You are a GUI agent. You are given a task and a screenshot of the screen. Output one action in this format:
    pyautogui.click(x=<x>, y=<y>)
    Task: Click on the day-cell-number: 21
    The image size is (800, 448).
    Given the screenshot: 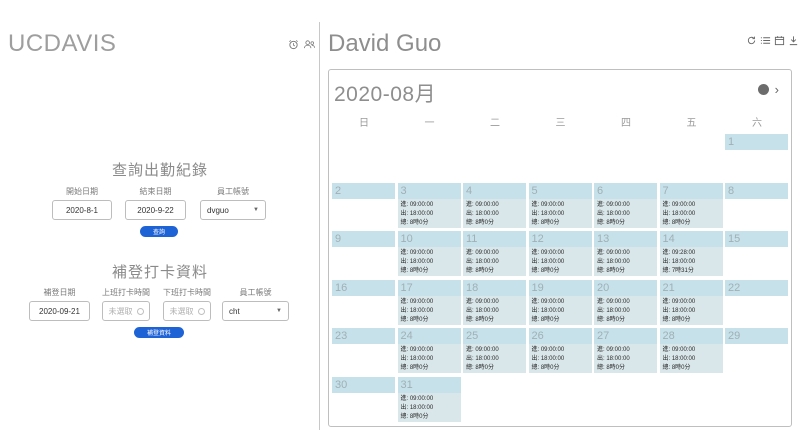 What is the action you would take?
    pyautogui.click(x=691, y=287)
    